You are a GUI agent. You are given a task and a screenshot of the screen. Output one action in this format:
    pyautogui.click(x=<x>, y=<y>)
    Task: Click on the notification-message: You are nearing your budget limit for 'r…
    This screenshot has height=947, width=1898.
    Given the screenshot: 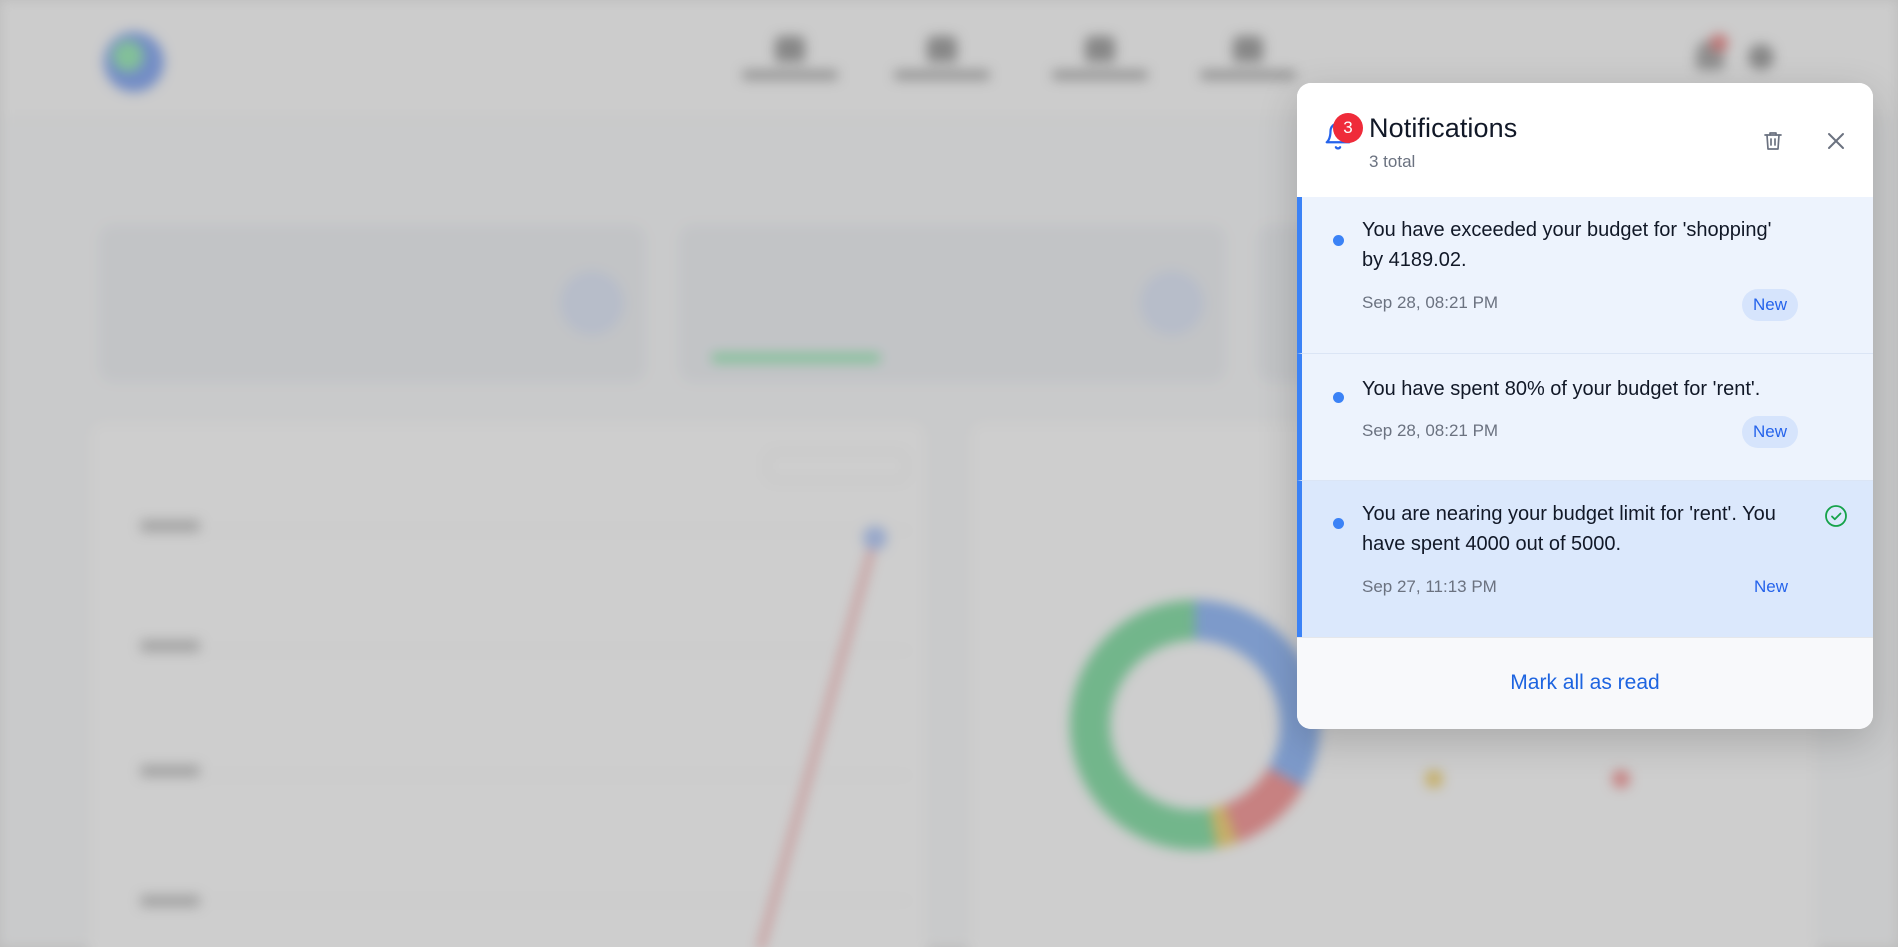 What is the action you would take?
    pyautogui.click(x=1569, y=529)
    